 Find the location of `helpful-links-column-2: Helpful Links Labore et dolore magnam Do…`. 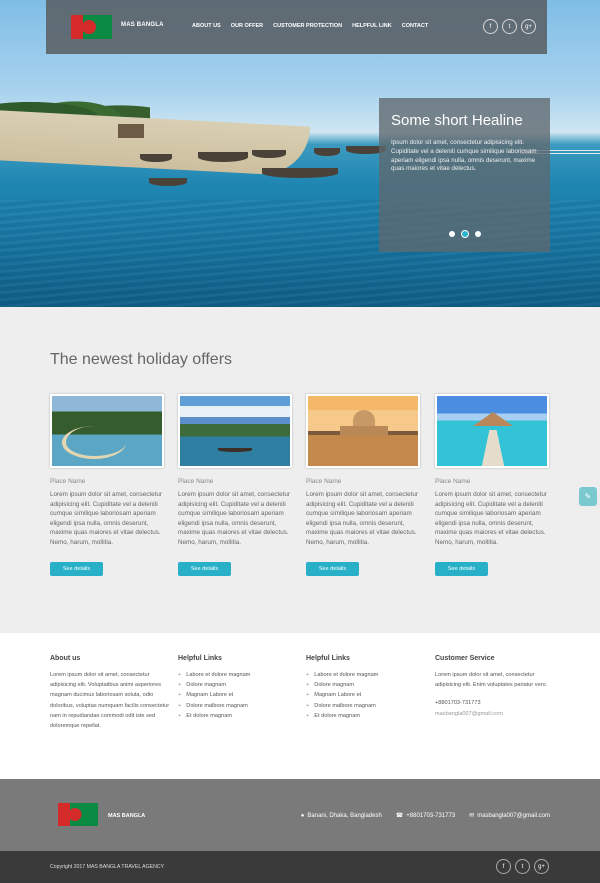

helpful-links-column-2: Helpful Links Labore et dolore magnam Do… is located at coordinates (366, 688).